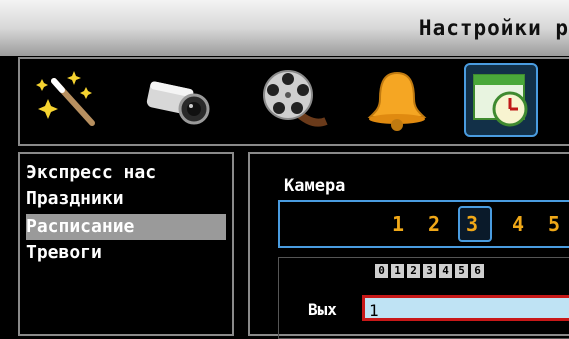  What do you see at coordinates (434, 224) in the screenshot?
I see `camera-option-2: 2` at bounding box center [434, 224].